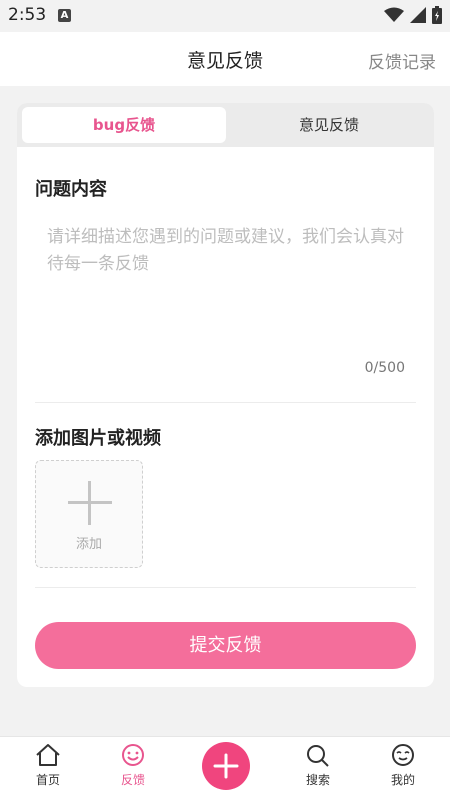 The width and height of the screenshot is (450, 801). I want to click on nav-feedback: 反馈, so click(133, 765).